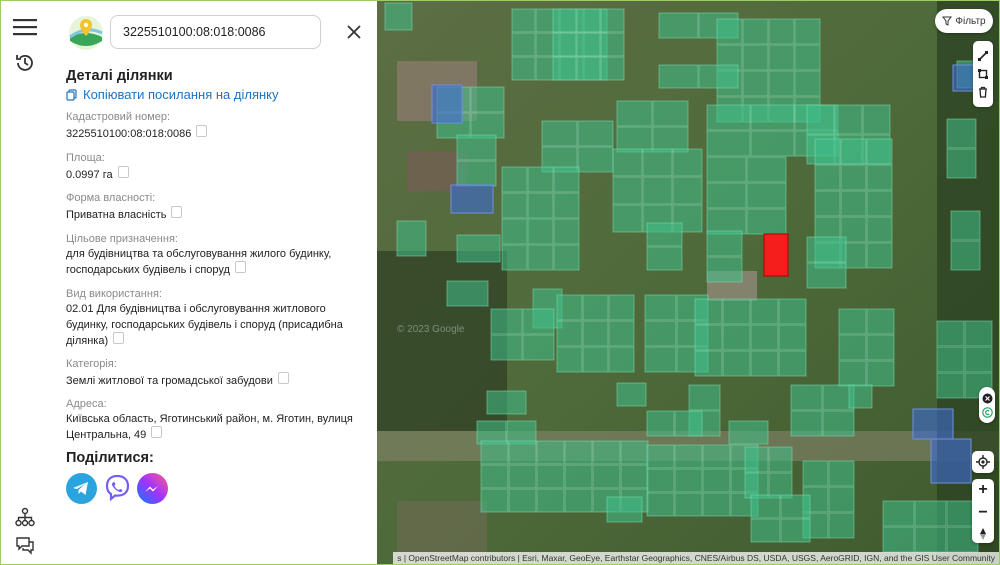 The height and width of the screenshot is (565, 1000). What do you see at coordinates (983, 56) in the screenshot?
I see `ruler-icon` at bounding box center [983, 56].